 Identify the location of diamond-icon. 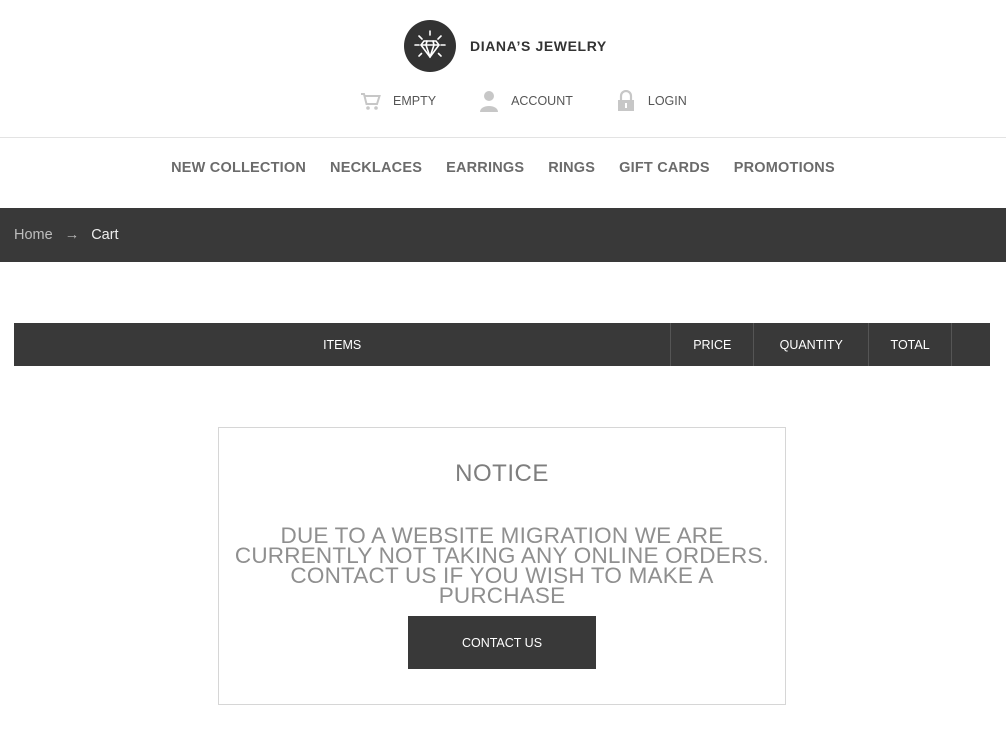
(430, 46).